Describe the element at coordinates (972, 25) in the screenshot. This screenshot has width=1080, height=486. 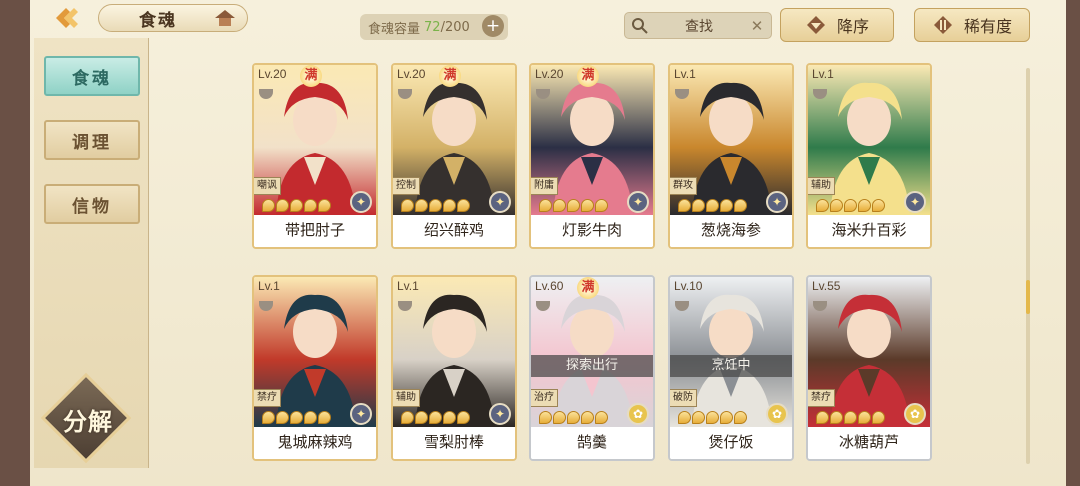
I see `sort-rarity-button: 稀有度` at that location.